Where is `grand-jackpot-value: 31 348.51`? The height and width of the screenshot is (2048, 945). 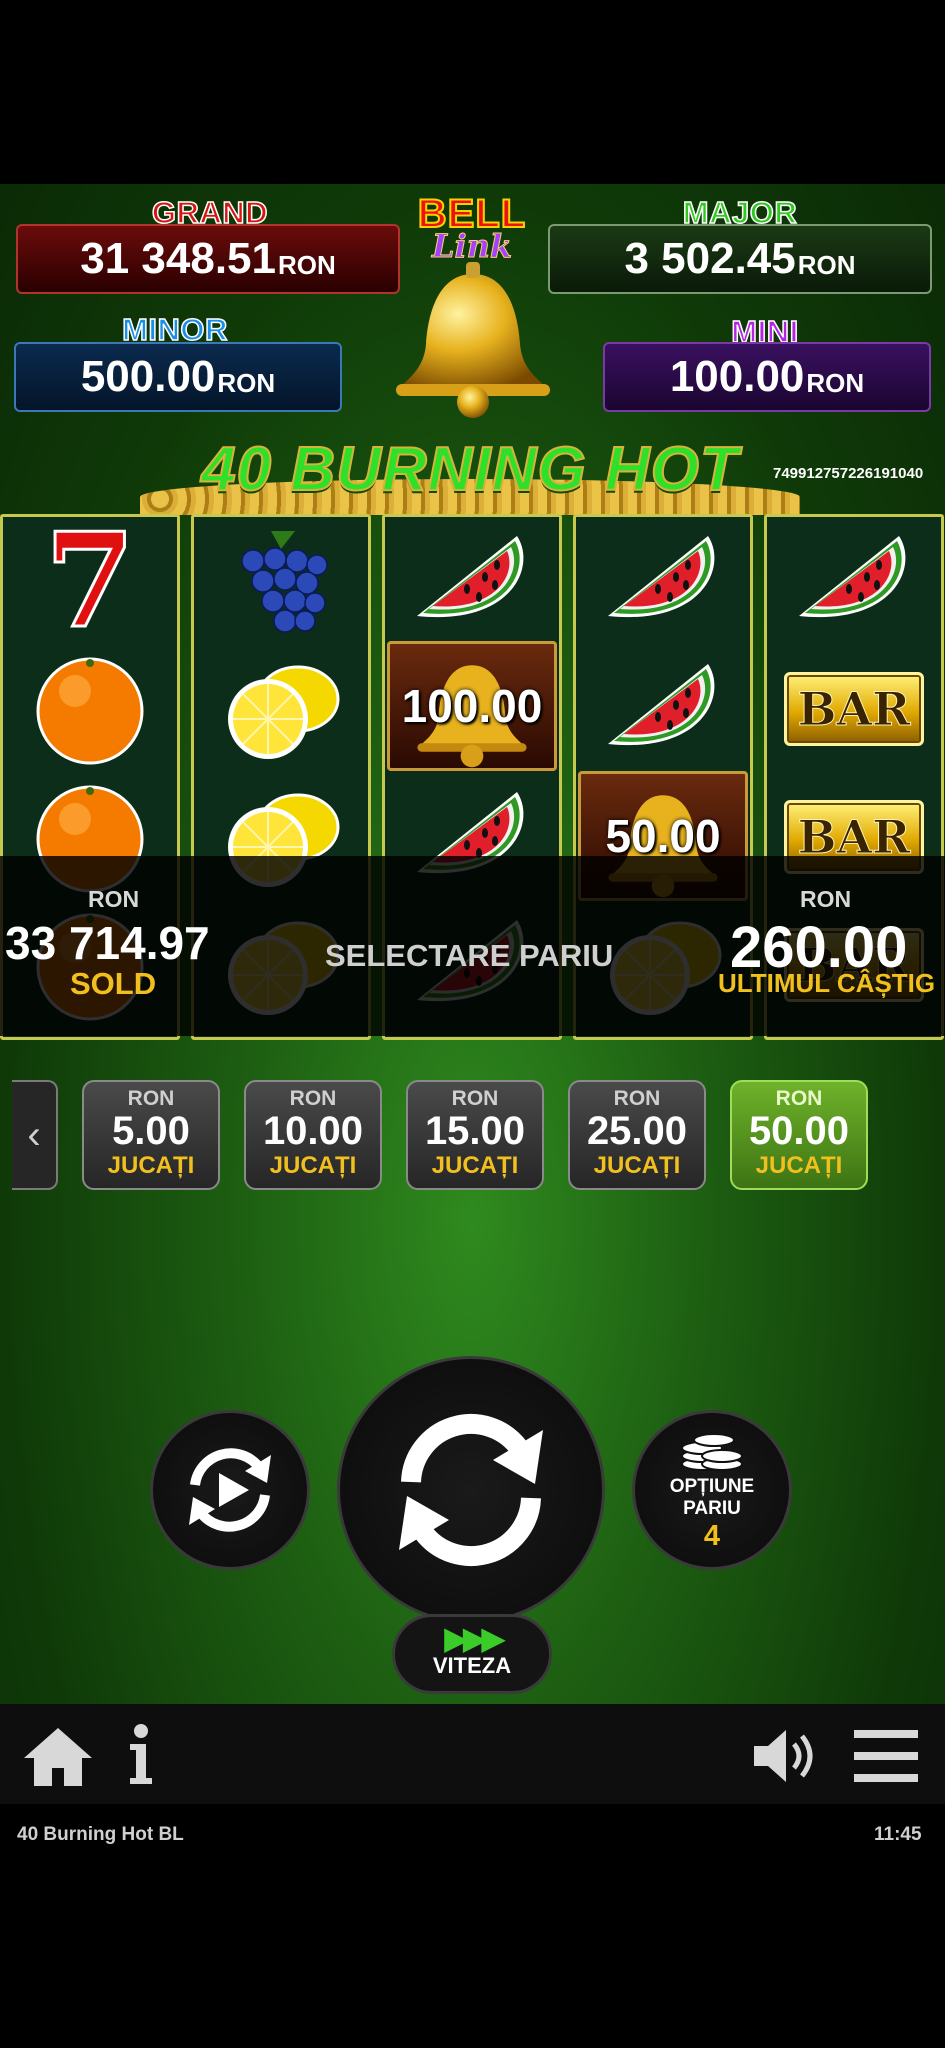 grand-jackpot-value: 31 348.51 is located at coordinates (178, 258).